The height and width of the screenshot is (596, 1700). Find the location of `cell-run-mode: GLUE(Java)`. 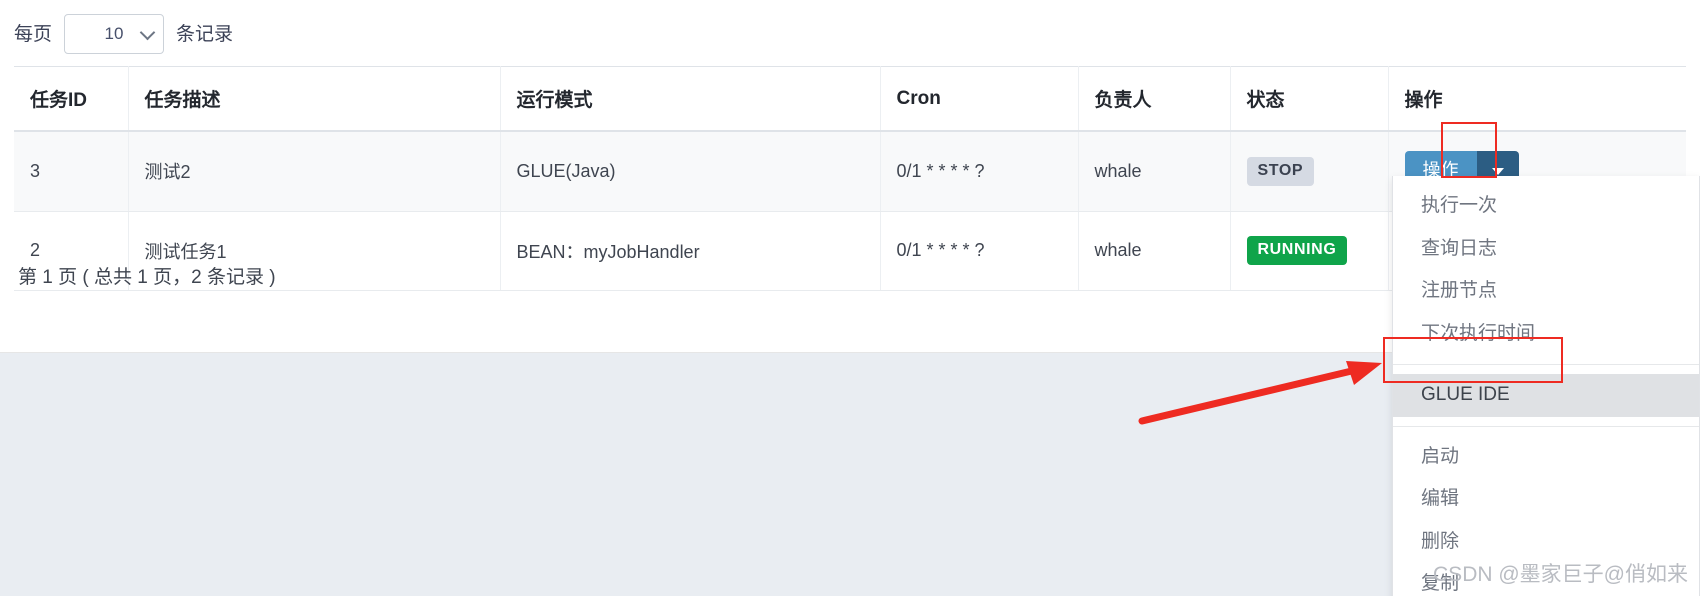

cell-run-mode: GLUE(Java) is located at coordinates (690, 171).